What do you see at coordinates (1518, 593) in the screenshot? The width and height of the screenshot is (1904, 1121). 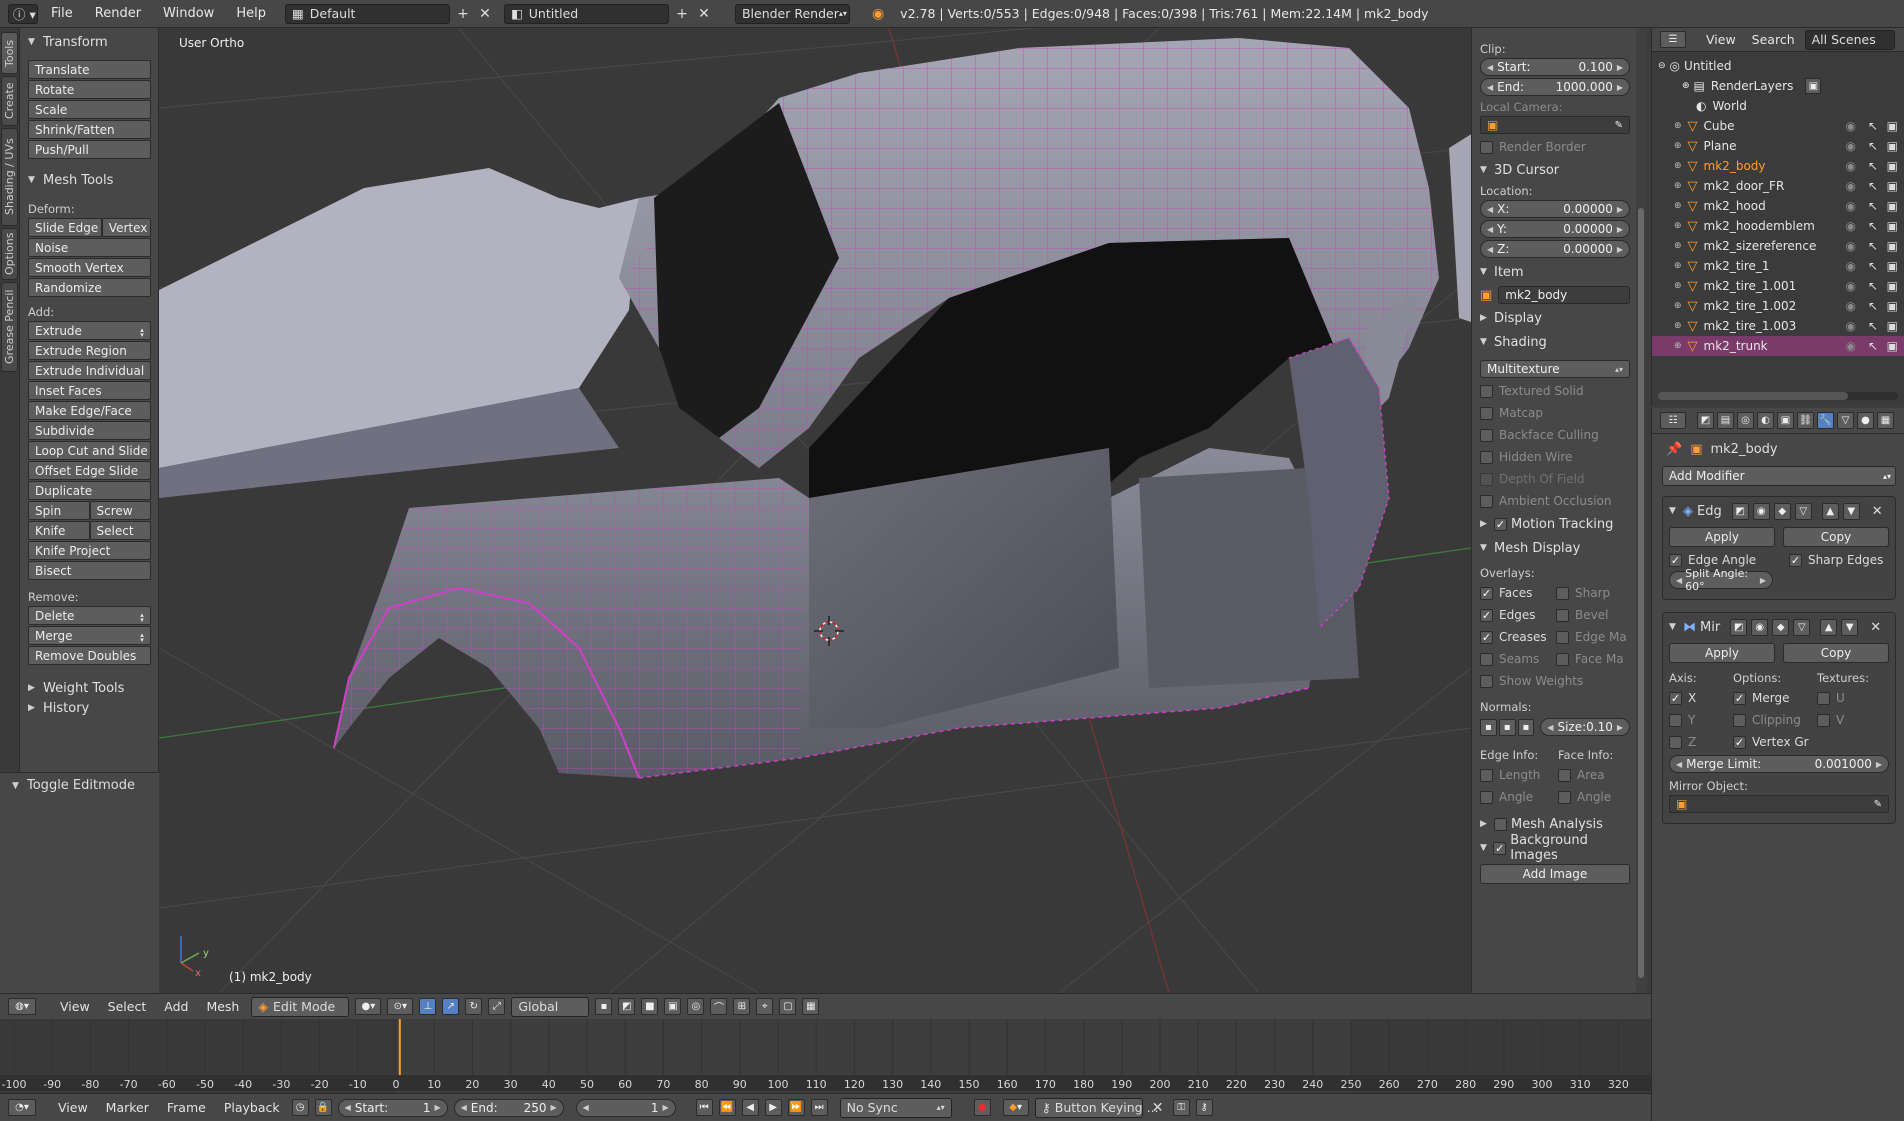 I see `faces-checkbox: ✓ Faces` at bounding box center [1518, 593].